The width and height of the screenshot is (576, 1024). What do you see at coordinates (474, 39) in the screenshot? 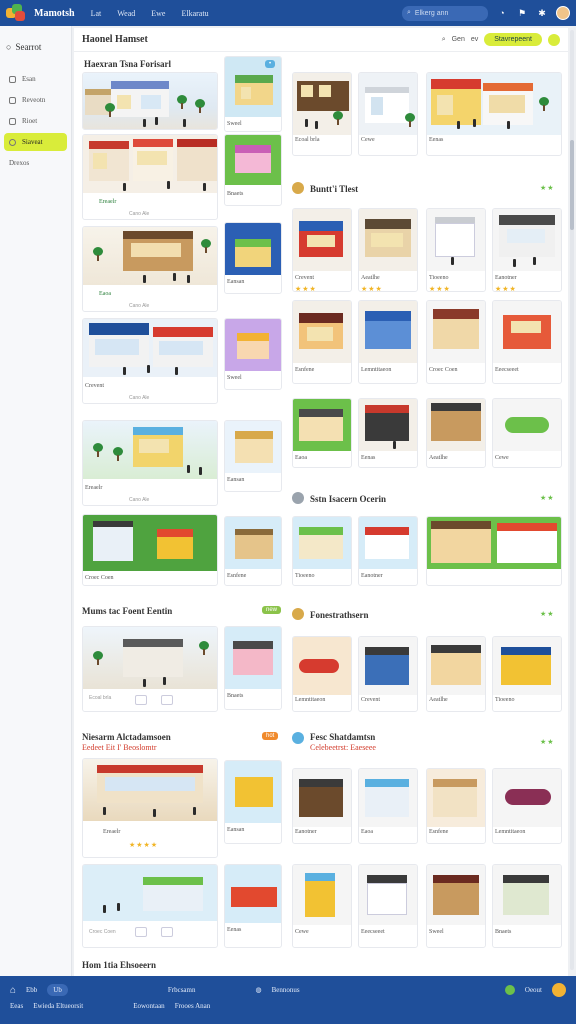
I see `zoom-label: ev` at bounding box center [474, 39].